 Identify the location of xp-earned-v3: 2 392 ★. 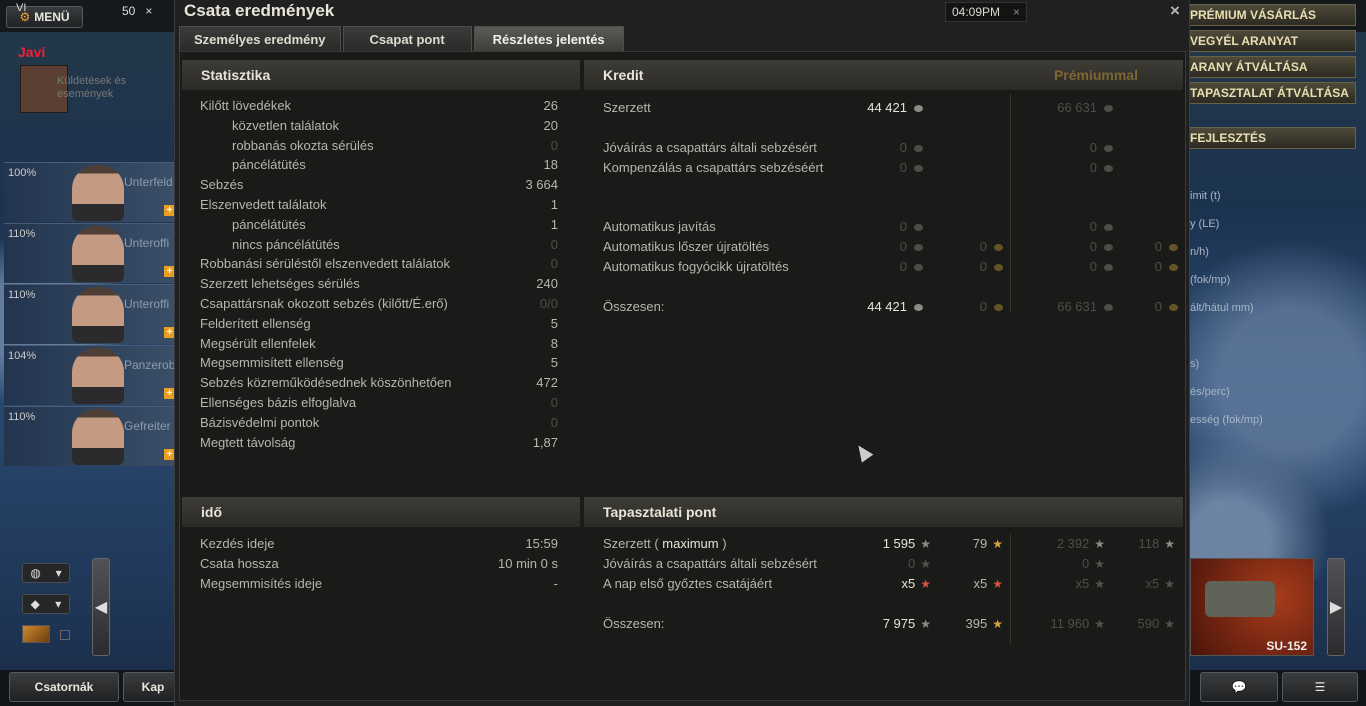
(1080, 543).